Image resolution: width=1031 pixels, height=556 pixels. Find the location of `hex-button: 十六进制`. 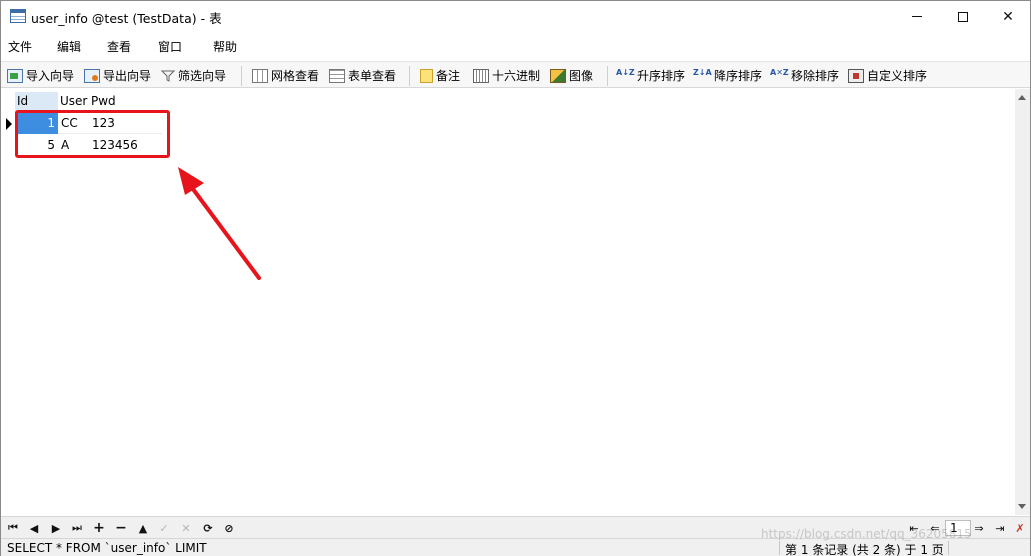

hex-button: 十六进制 is located at coordinates (506, 75).